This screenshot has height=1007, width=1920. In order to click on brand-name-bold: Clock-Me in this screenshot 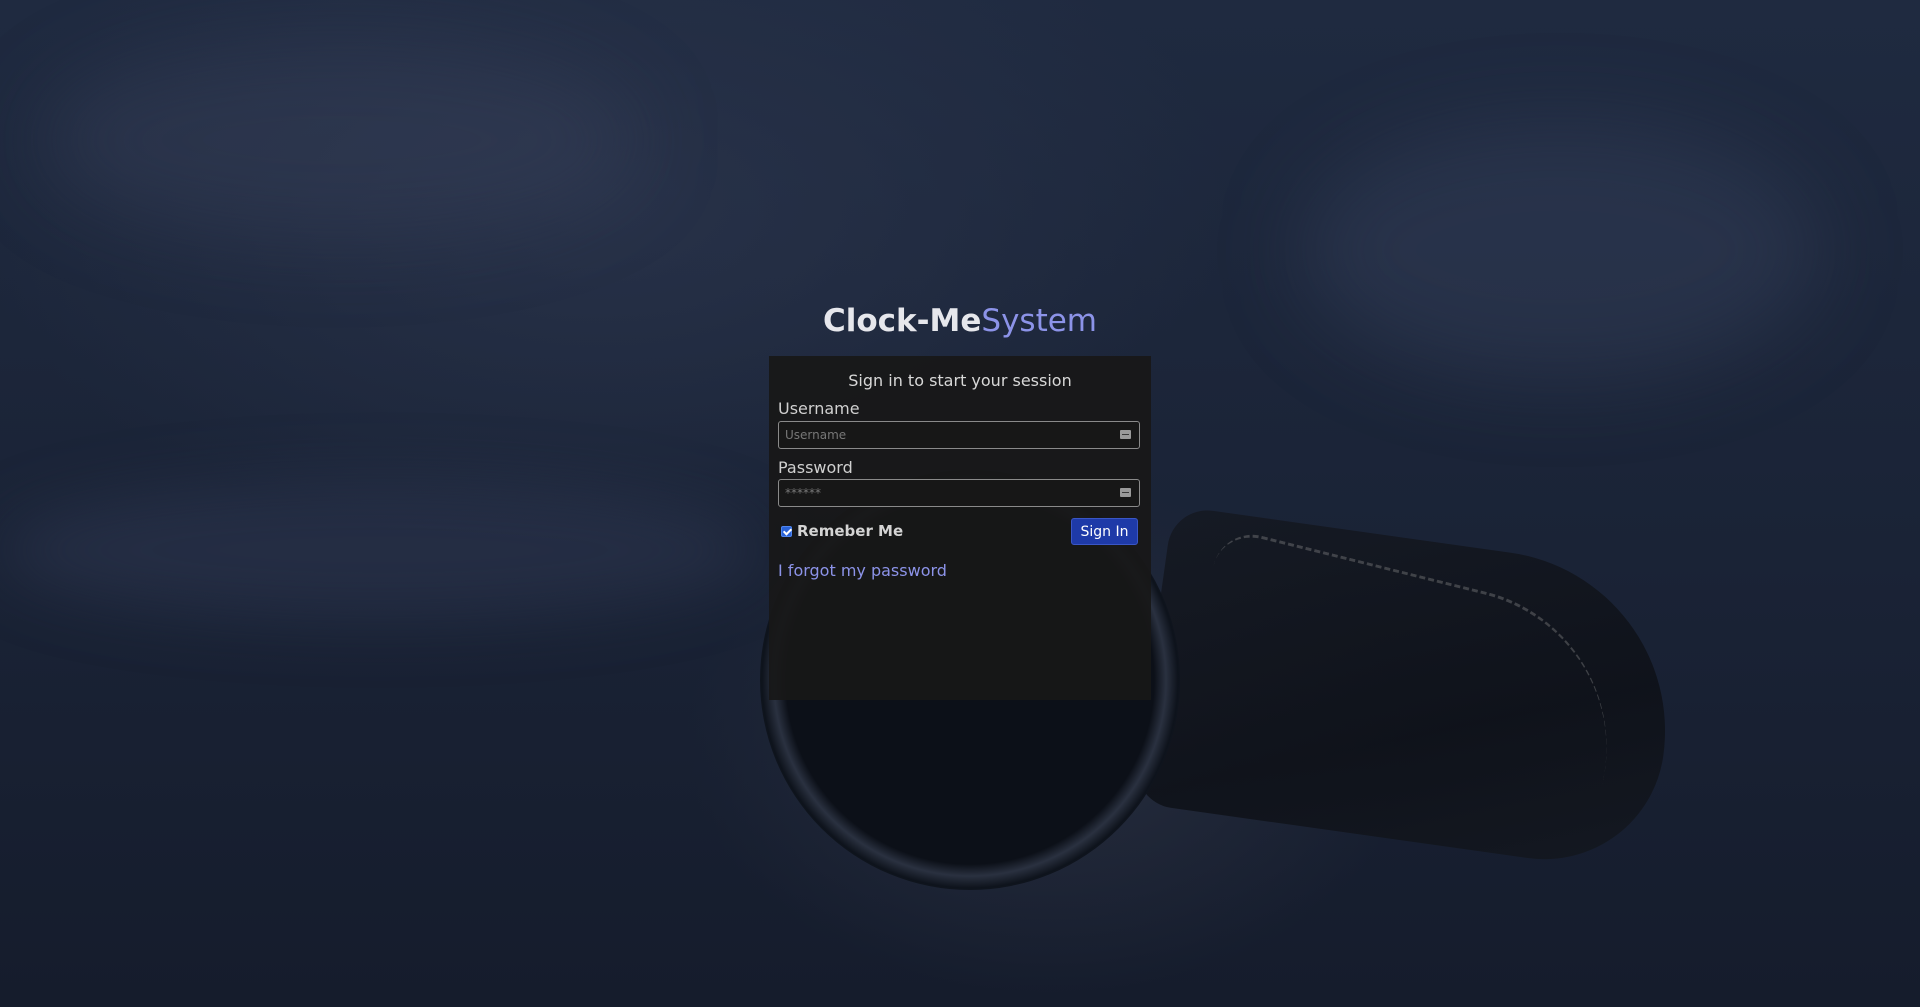, I will do `click(902, 321)`.